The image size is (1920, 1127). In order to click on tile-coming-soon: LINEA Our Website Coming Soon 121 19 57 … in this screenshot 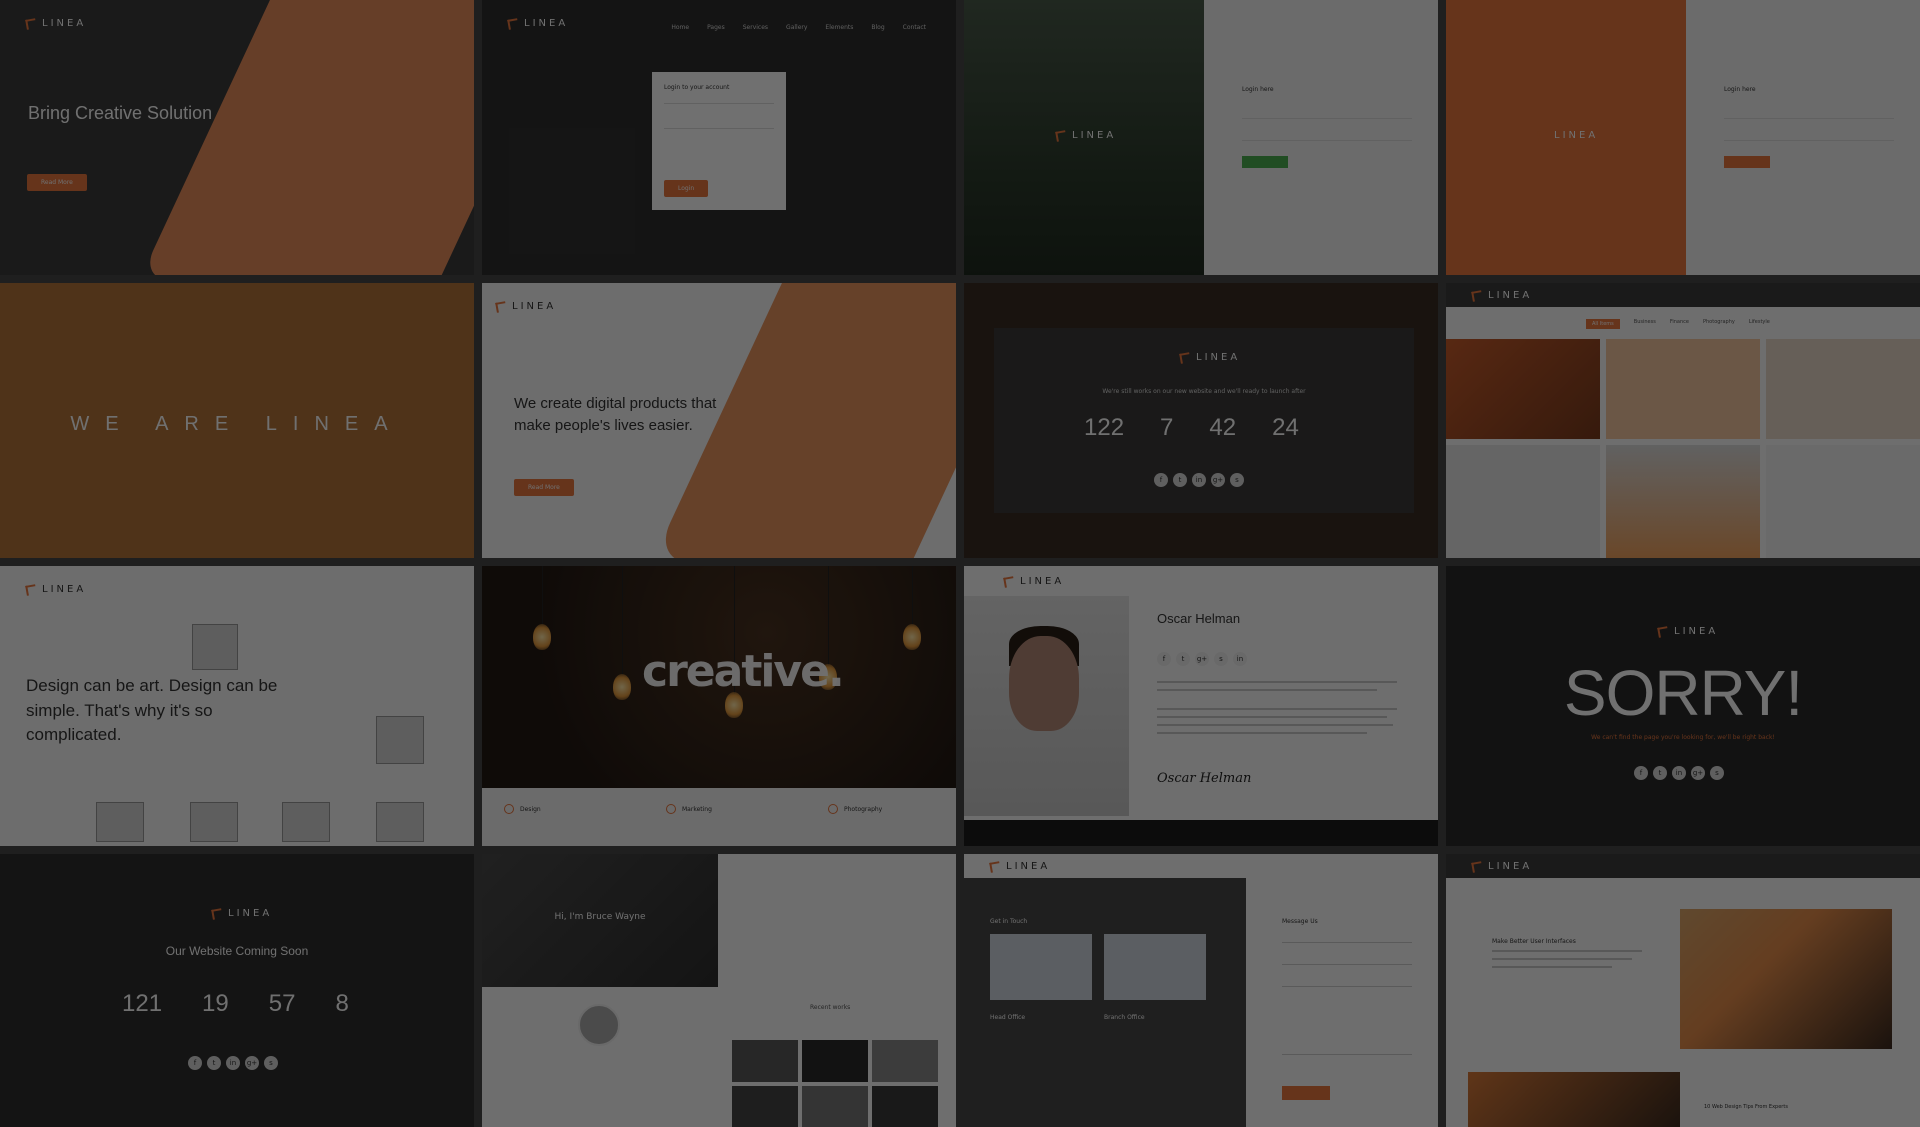, I will do `click(237, 990)`.